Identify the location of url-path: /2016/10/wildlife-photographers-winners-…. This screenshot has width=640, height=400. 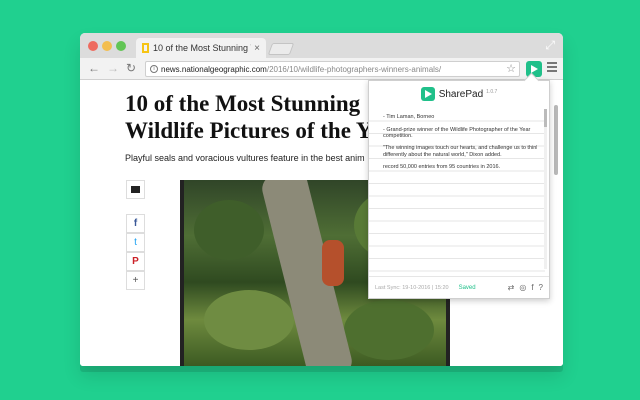
(354, 69).